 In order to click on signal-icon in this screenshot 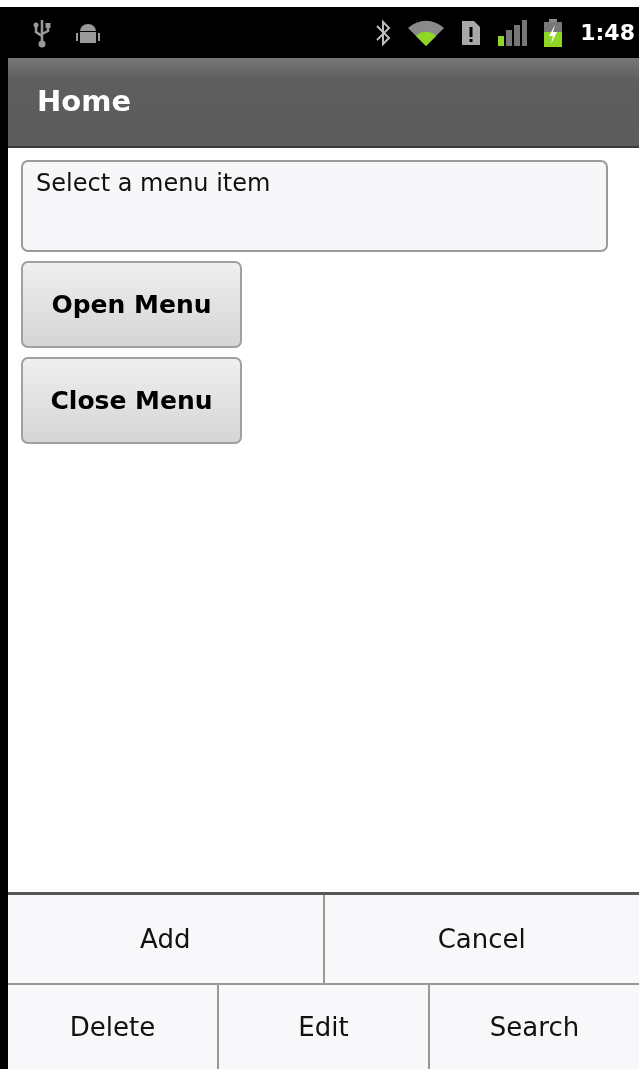, I will do `click(512, 32)`.